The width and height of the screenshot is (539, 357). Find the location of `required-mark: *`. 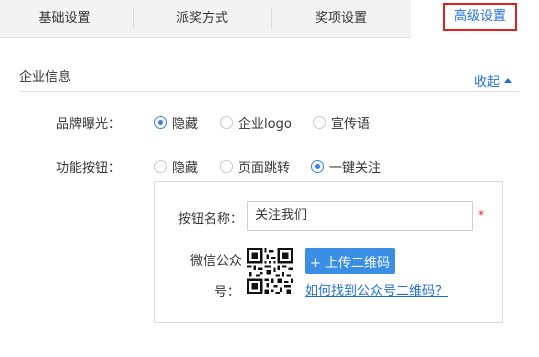

required-mark: * is located at coordinates (481, 215).